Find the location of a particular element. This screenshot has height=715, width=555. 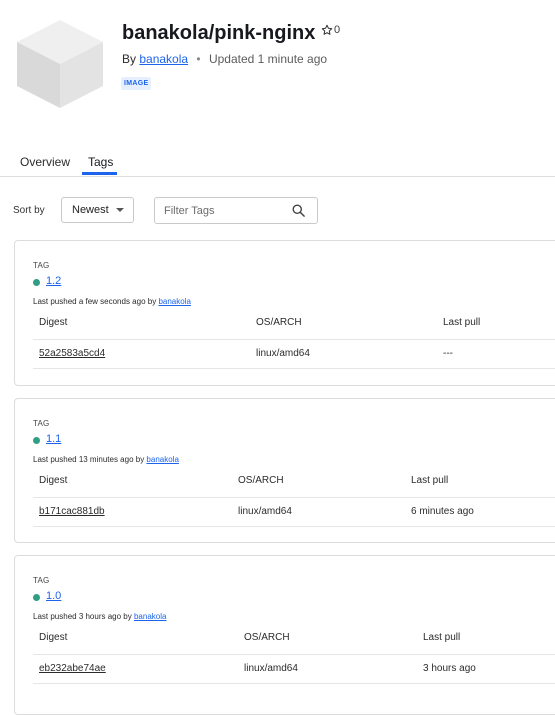

star-button: 0 is located at coordinates (330, 30).